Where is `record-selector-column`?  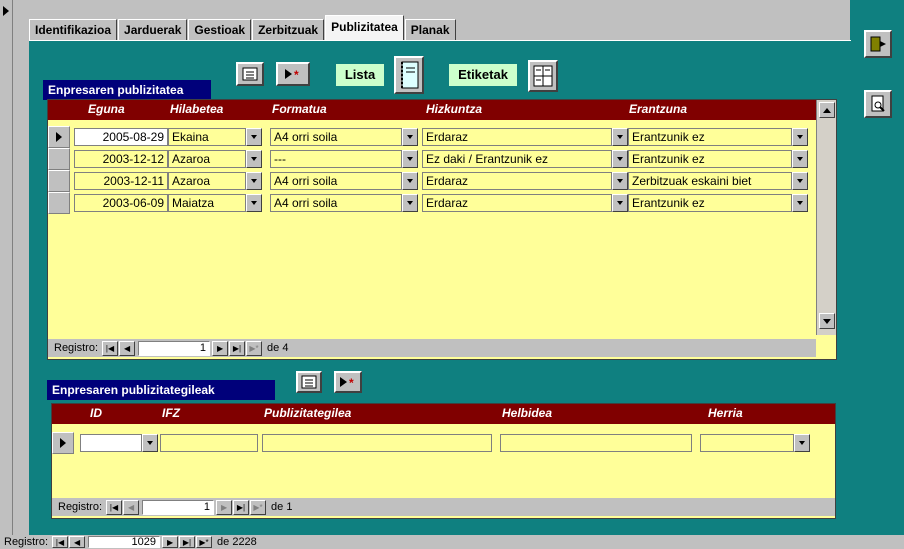 record-selector-column is located at coordinates (6, 268).